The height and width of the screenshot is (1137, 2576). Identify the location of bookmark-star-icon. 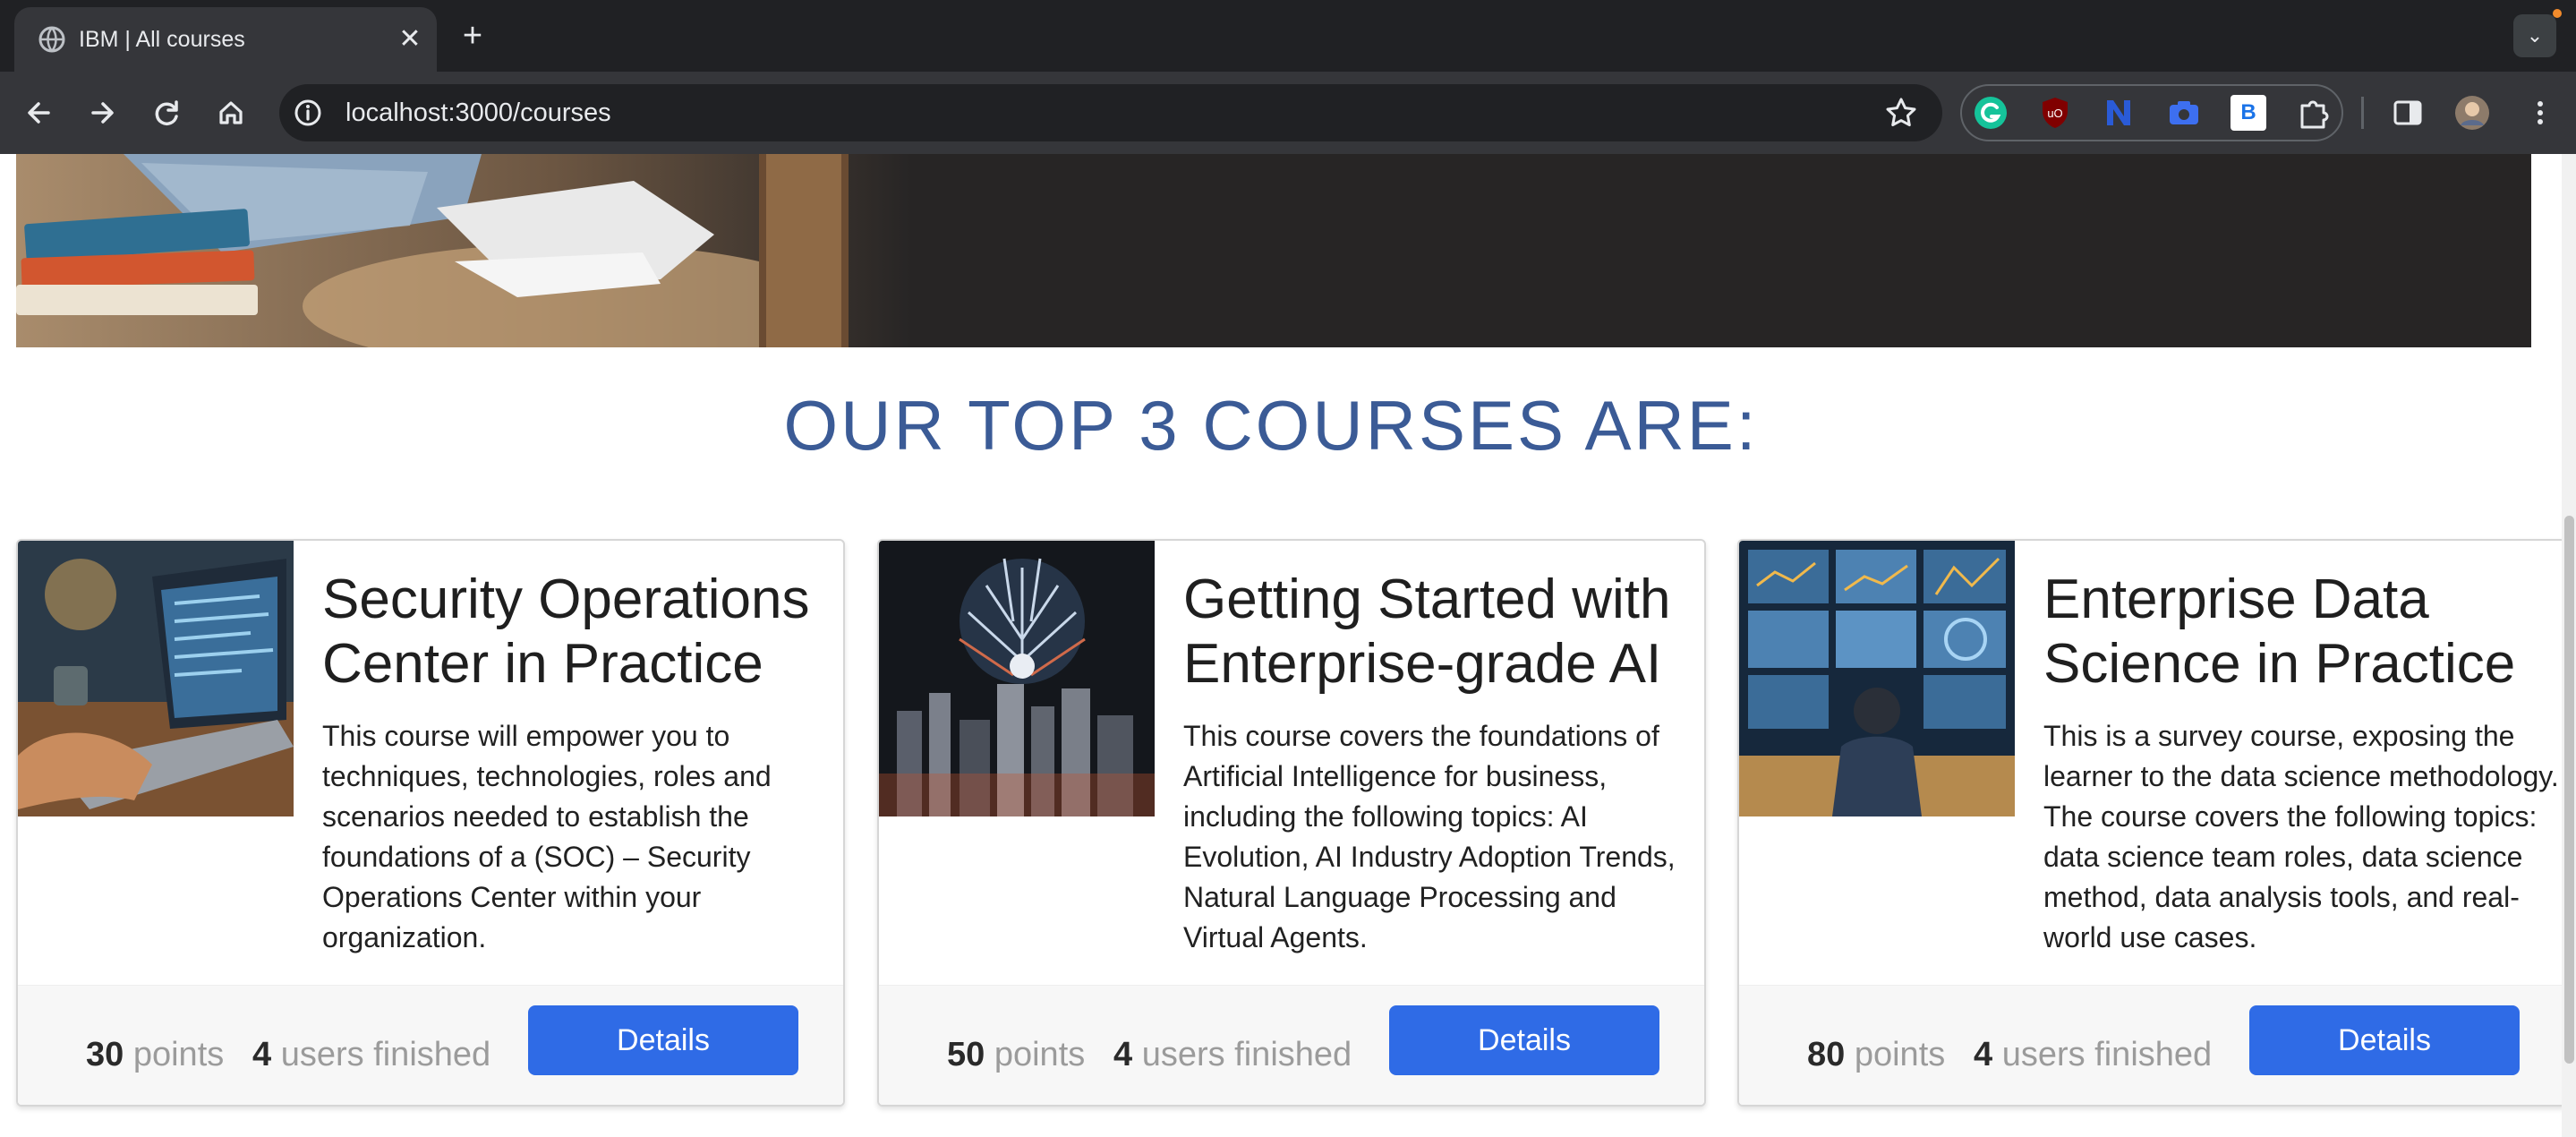
(1901, 113).